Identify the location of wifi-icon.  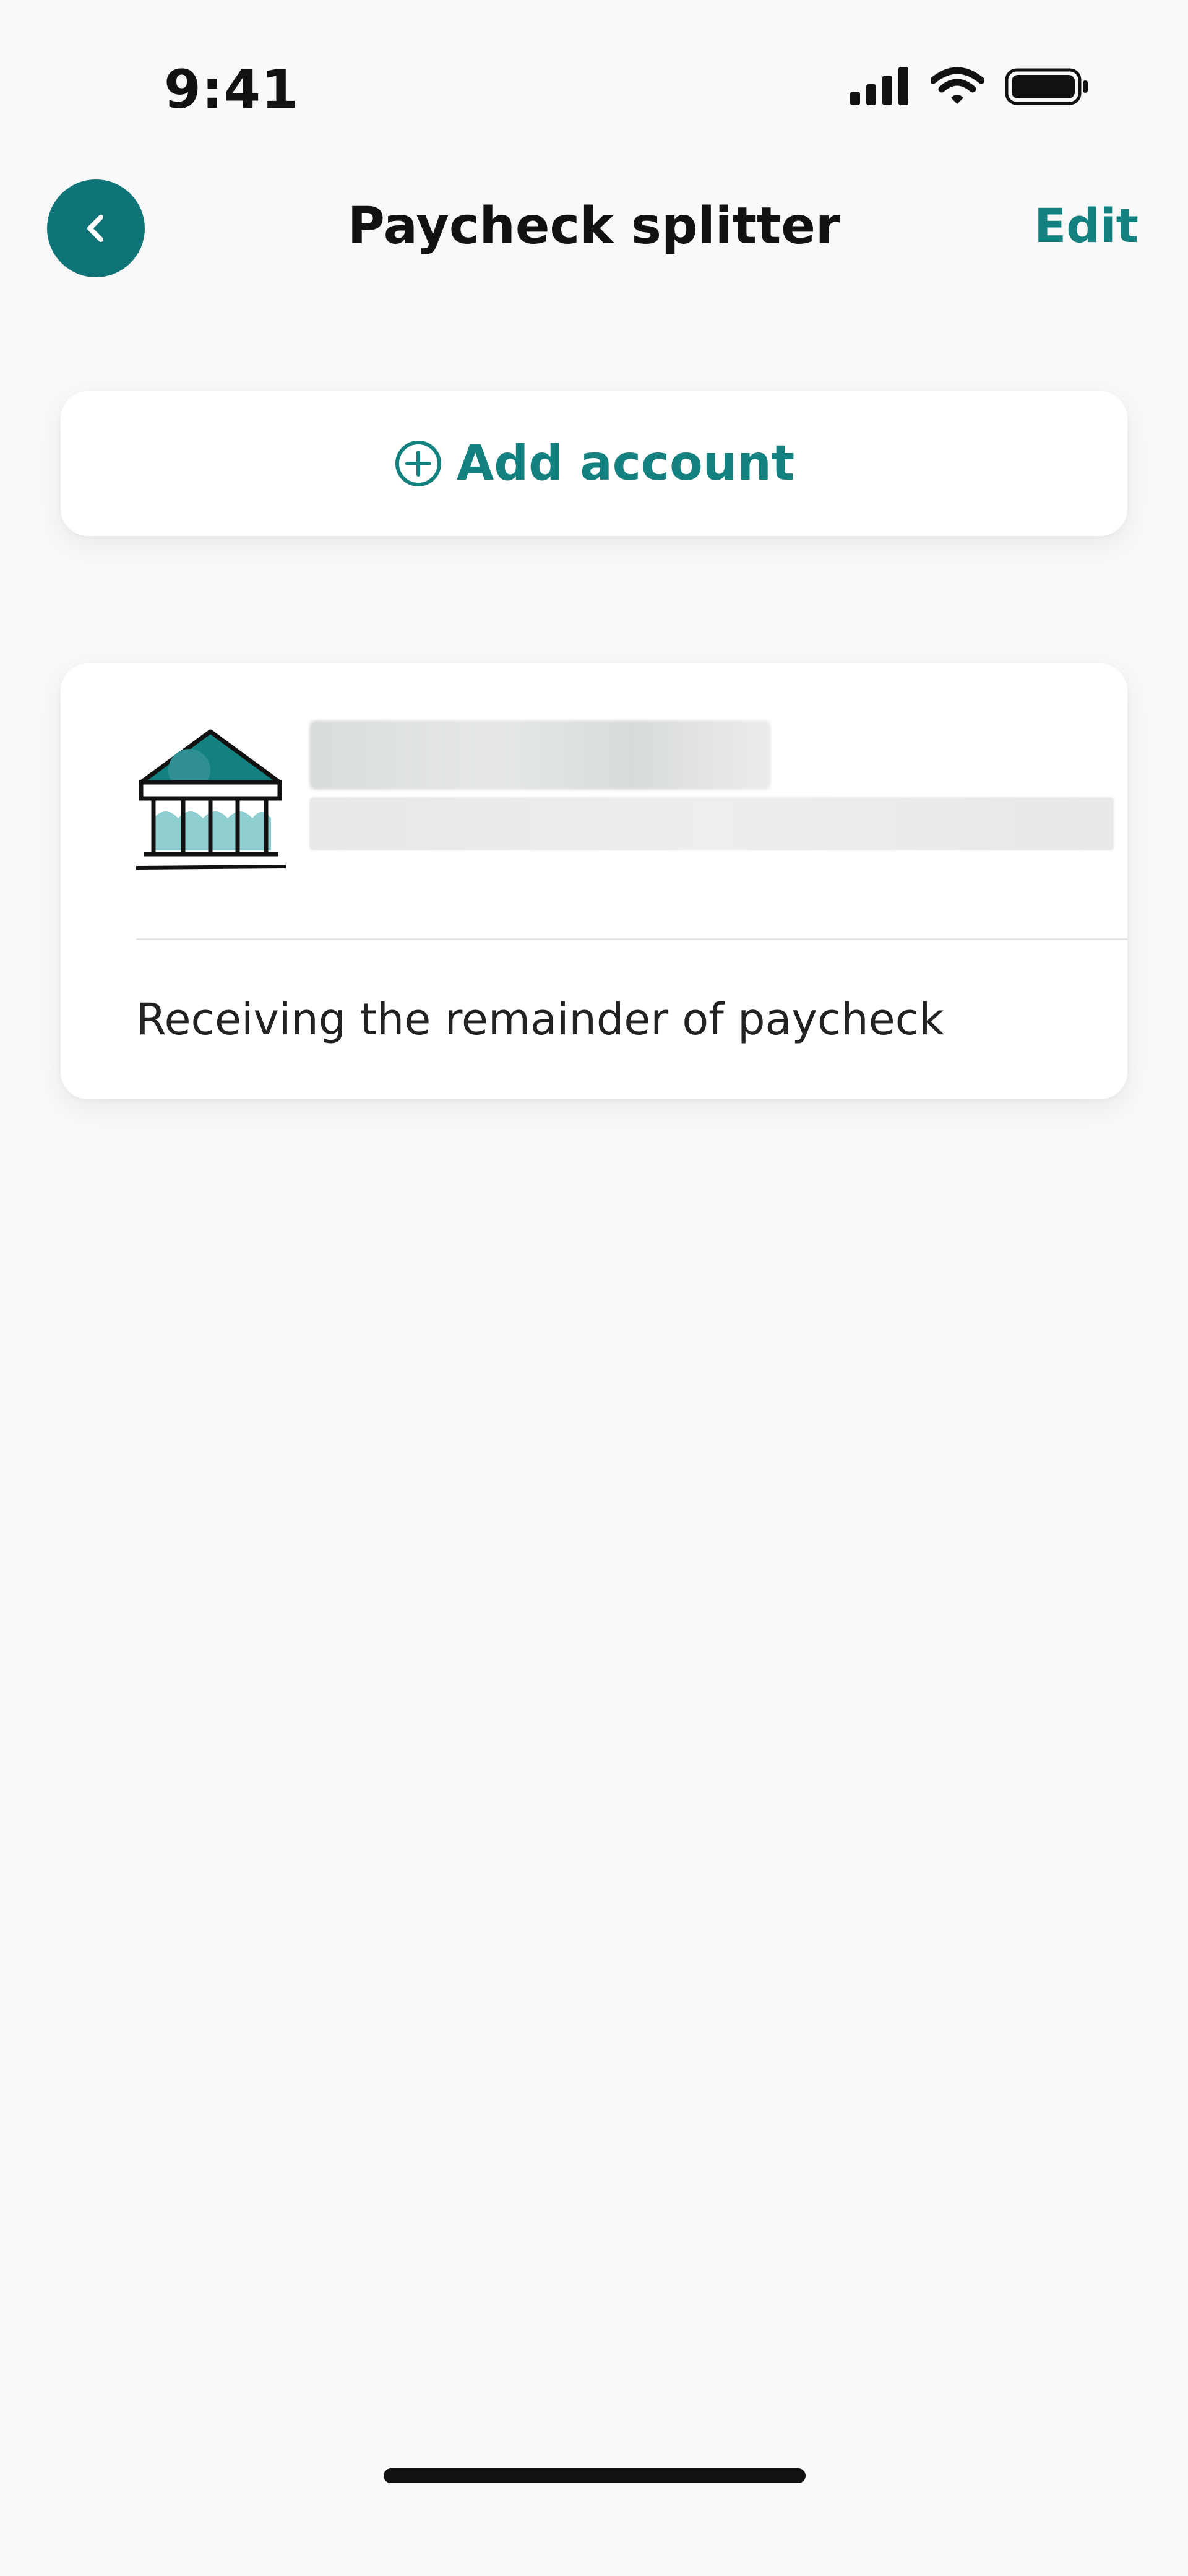
(957, 85).